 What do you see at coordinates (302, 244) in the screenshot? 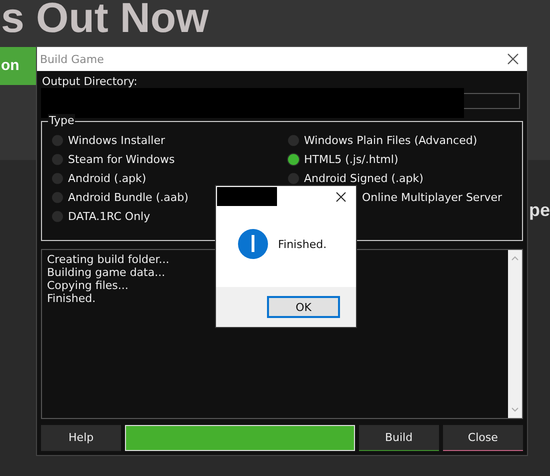
I see `message-text: Finished.` at bounding box center [302, 244].